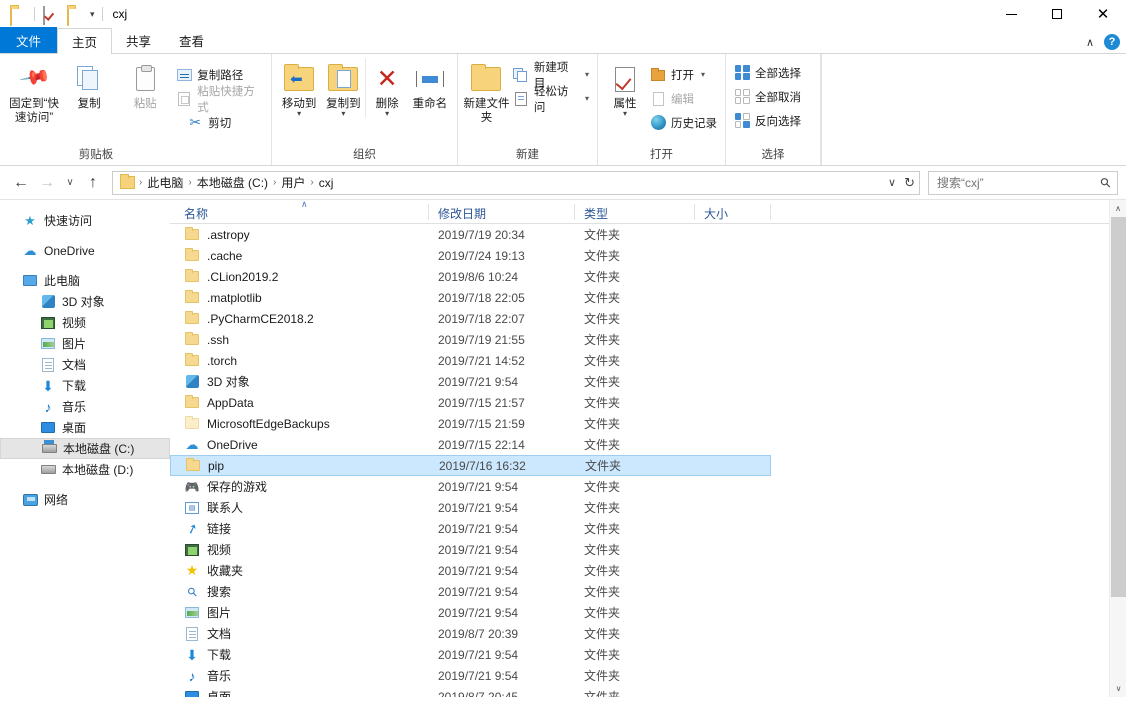  What do you see at coordinates (648, 691) in the screenshot?
I see `table-row: 桌面 2019/8/7 20:45 文件夹` at bounding box center [648, 691].